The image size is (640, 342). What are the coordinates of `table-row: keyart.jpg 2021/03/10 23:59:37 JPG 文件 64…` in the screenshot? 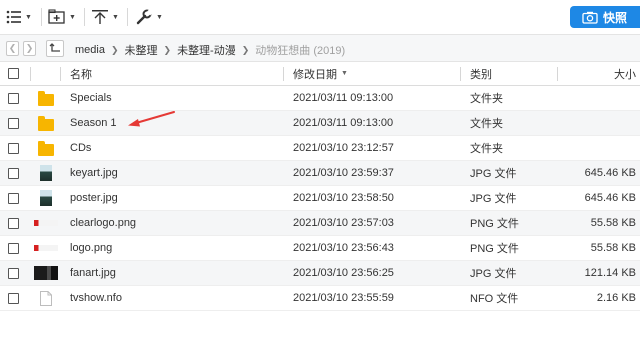 It's located at (320, 173).